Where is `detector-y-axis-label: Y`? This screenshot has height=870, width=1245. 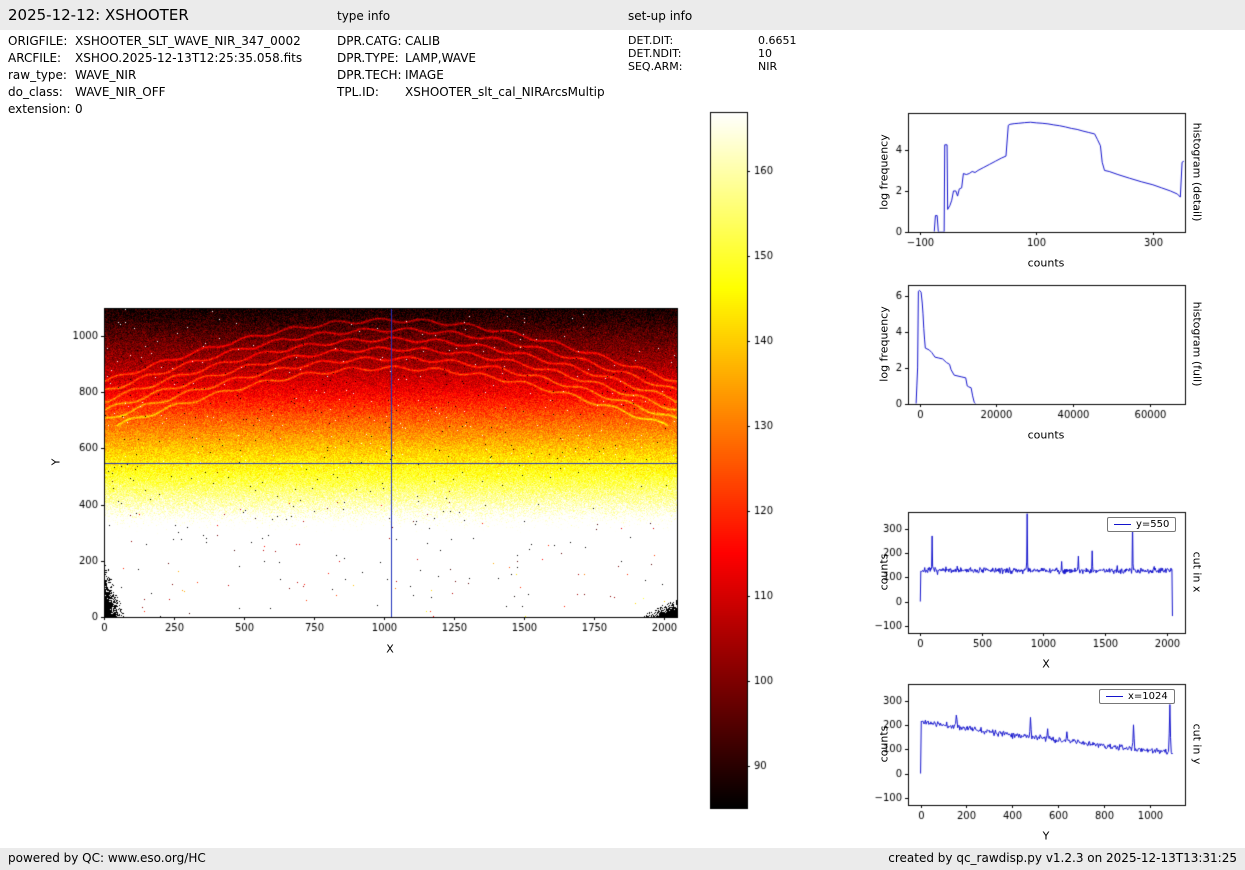
detector-y-axis-label: Y is located at coordinates (56, 462).